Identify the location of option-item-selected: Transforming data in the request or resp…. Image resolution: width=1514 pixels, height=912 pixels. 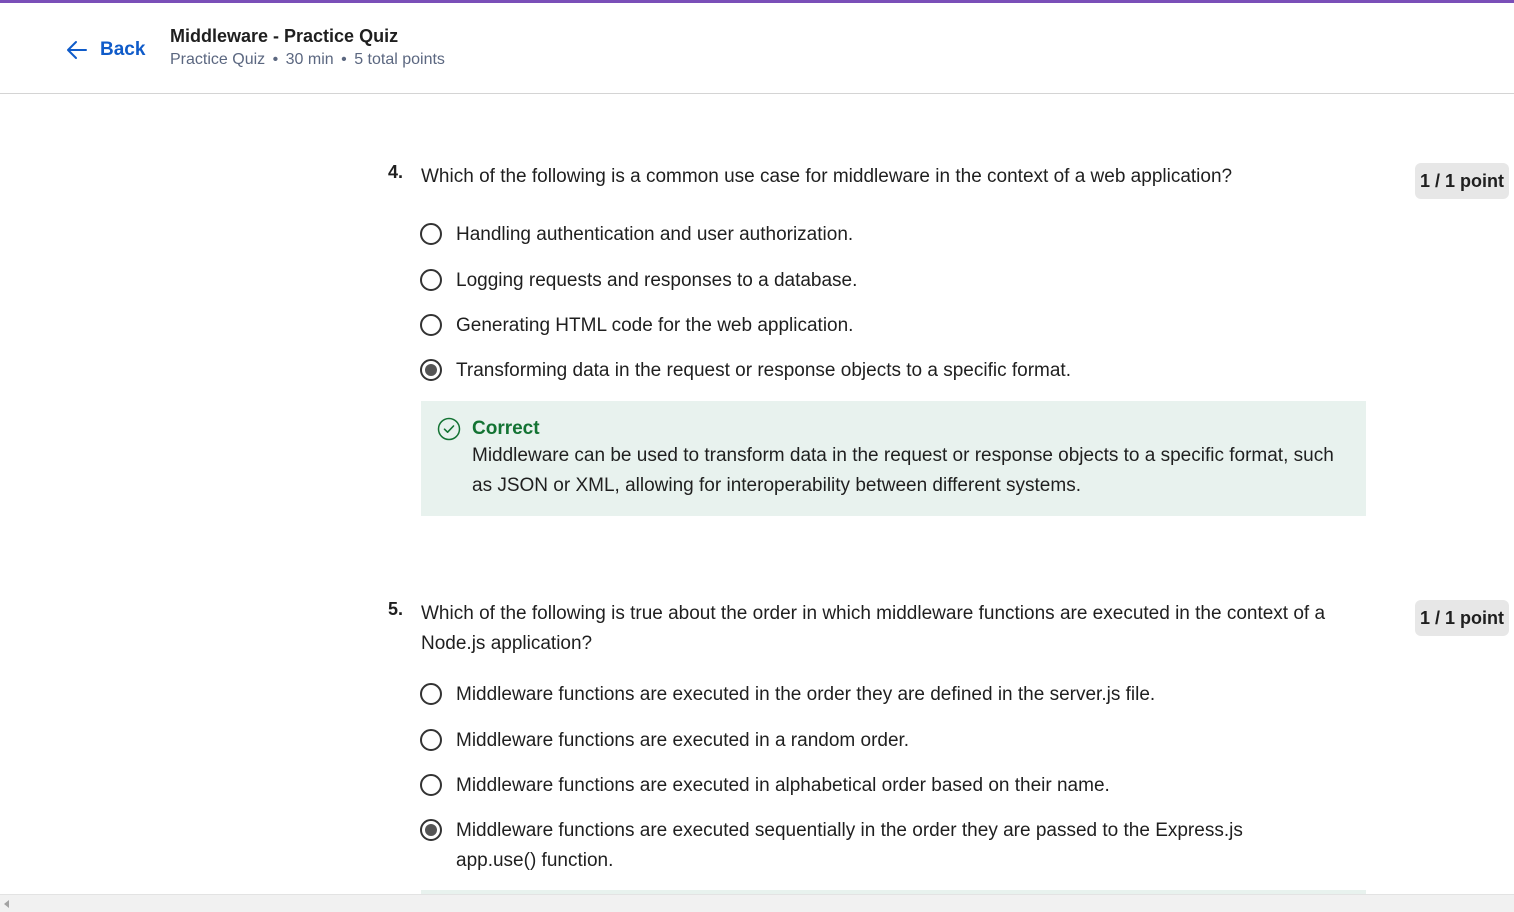
(745, 371).